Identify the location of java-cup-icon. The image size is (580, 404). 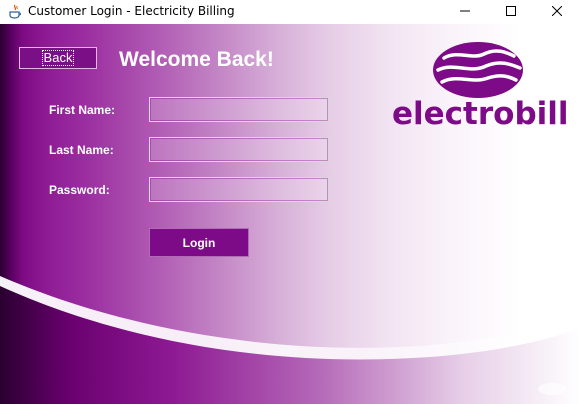
(15, 12).